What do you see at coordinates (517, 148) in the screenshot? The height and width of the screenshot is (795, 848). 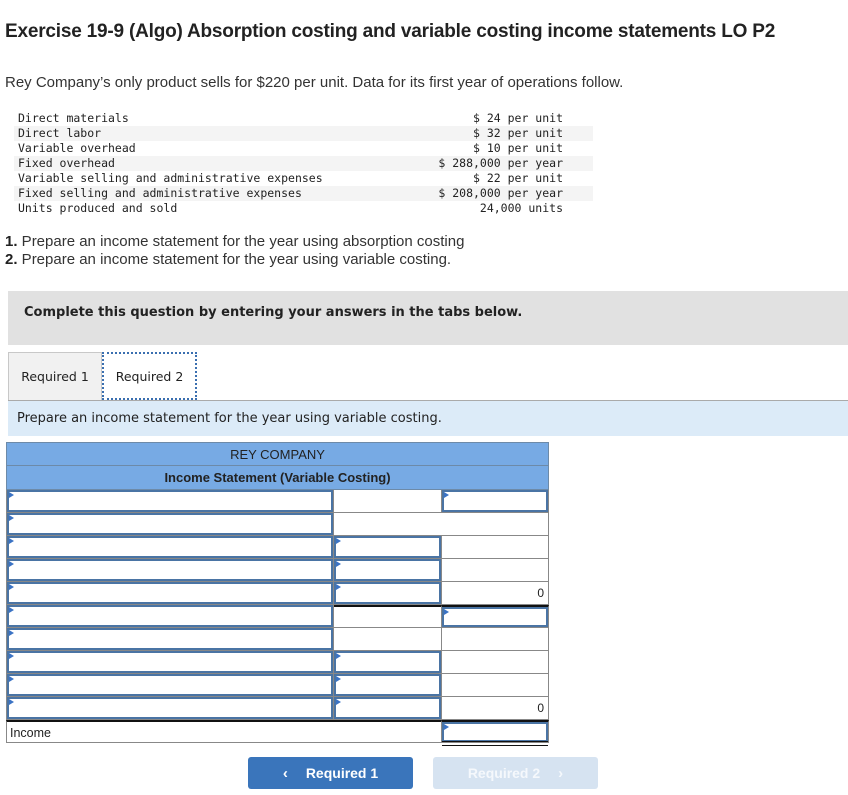 I see `cost-value: $ 10 per unit` at bounding box center [517, 148].